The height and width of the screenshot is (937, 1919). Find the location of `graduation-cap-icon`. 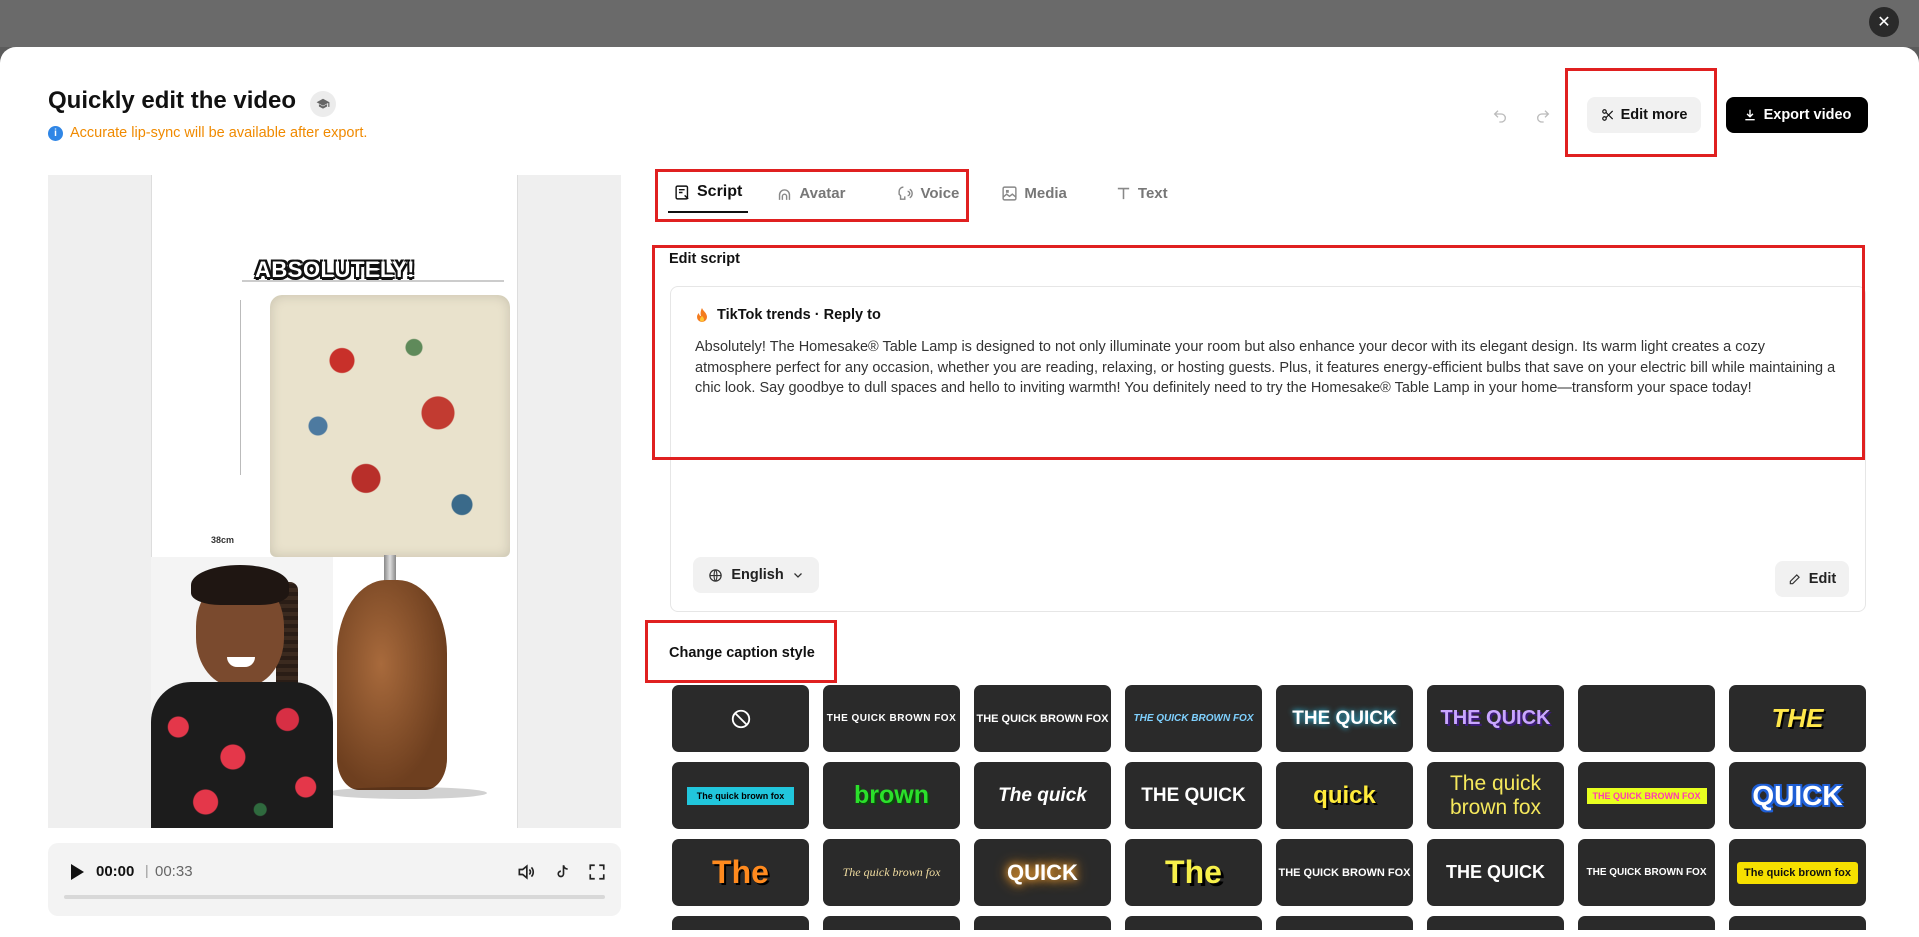

graduation-cap-icon is located at coordinates (323, 104).